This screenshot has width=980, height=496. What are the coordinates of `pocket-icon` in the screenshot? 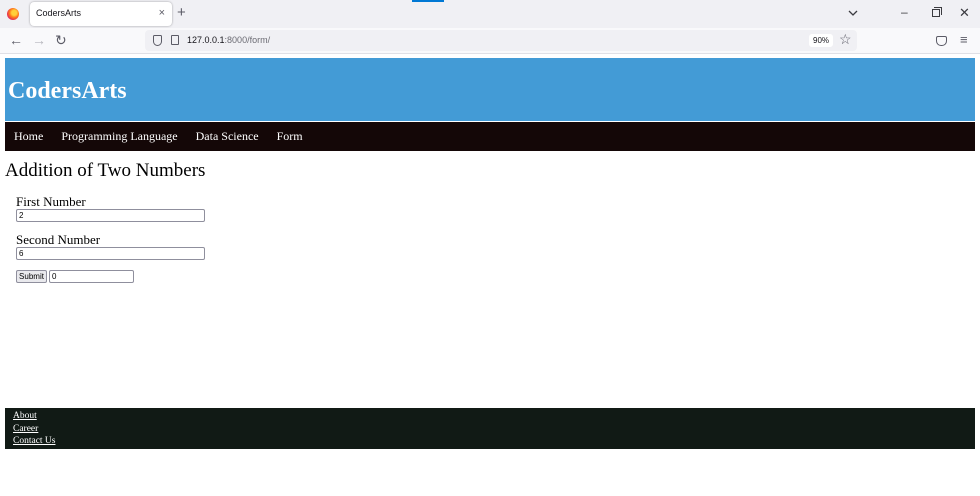 It's located at (941, 41).